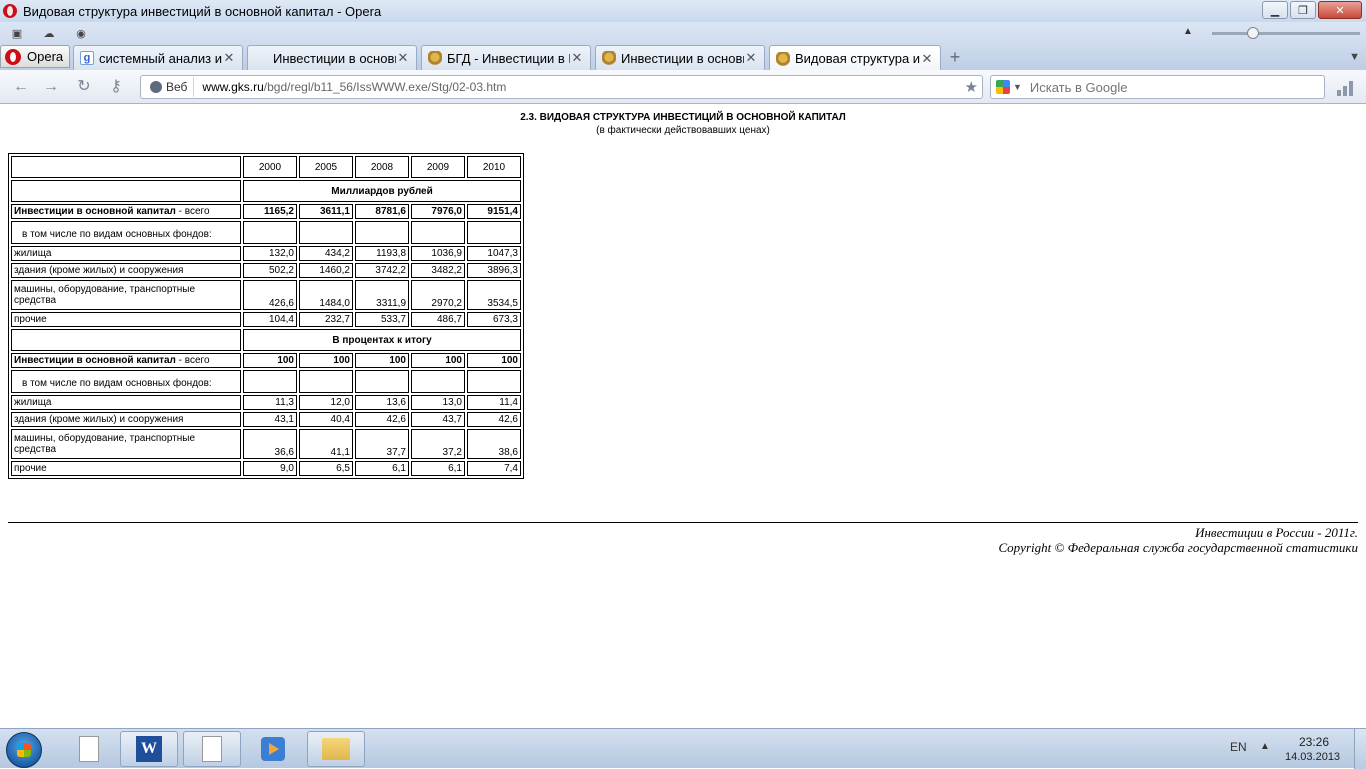 The width and height of the screenshot is (1366, 769). What do you see at coordinates (382, 211) in the screenshot?
I see `cell-value: 8781,6` at bounding box center [382, 211].